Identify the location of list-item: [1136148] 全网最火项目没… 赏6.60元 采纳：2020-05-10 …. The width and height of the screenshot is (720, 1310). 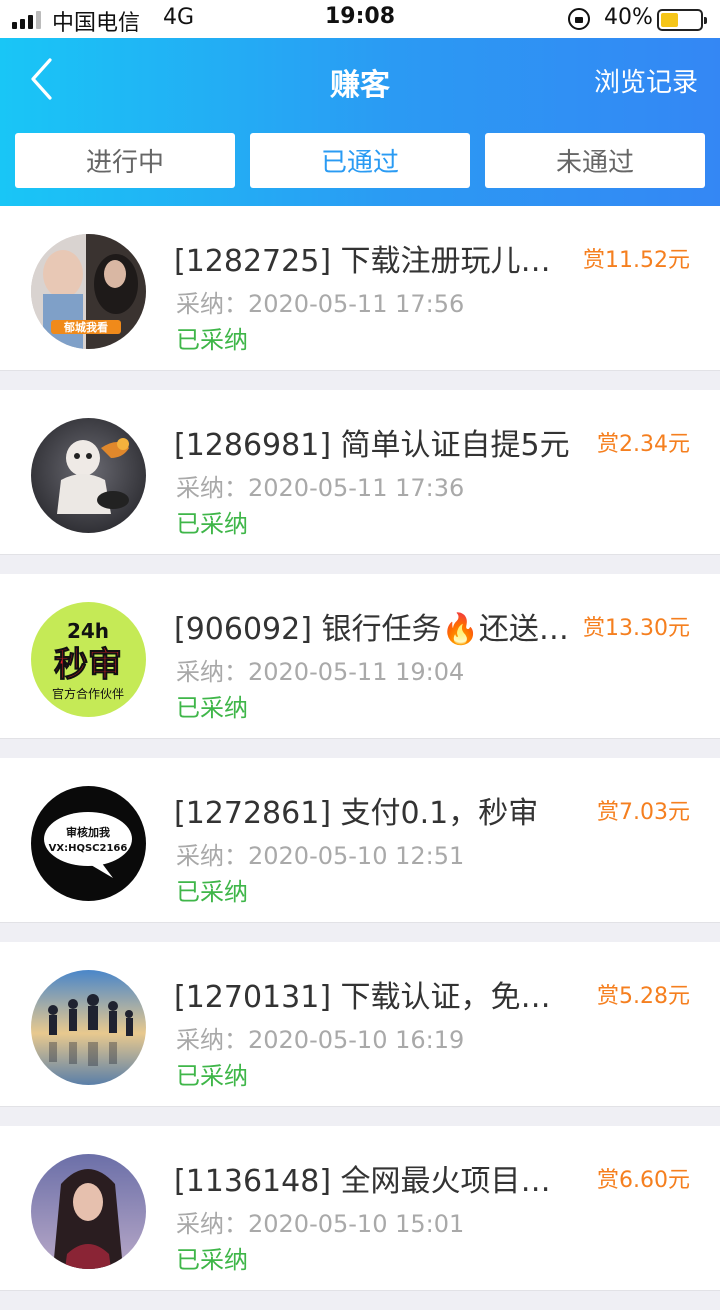
(360, 1208).